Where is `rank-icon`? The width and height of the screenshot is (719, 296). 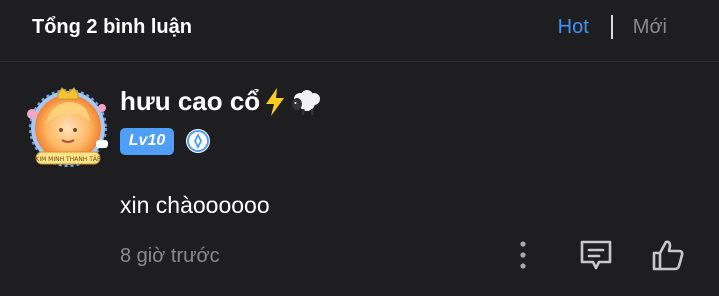 rank-icon is located at coordinates (198, 141).